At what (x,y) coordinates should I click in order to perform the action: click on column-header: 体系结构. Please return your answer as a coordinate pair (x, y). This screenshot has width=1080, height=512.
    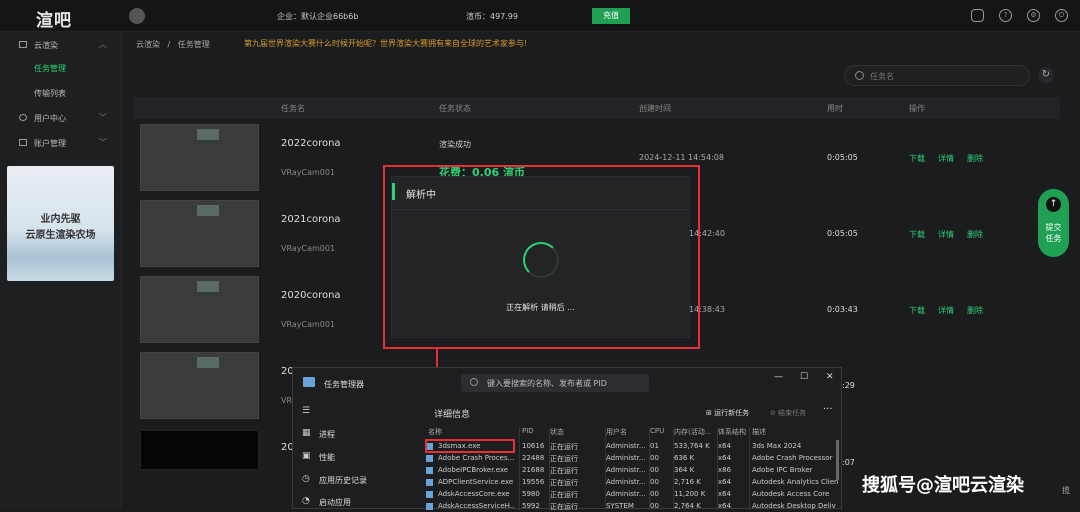
    Looking at the image, I should click on (734, 432).